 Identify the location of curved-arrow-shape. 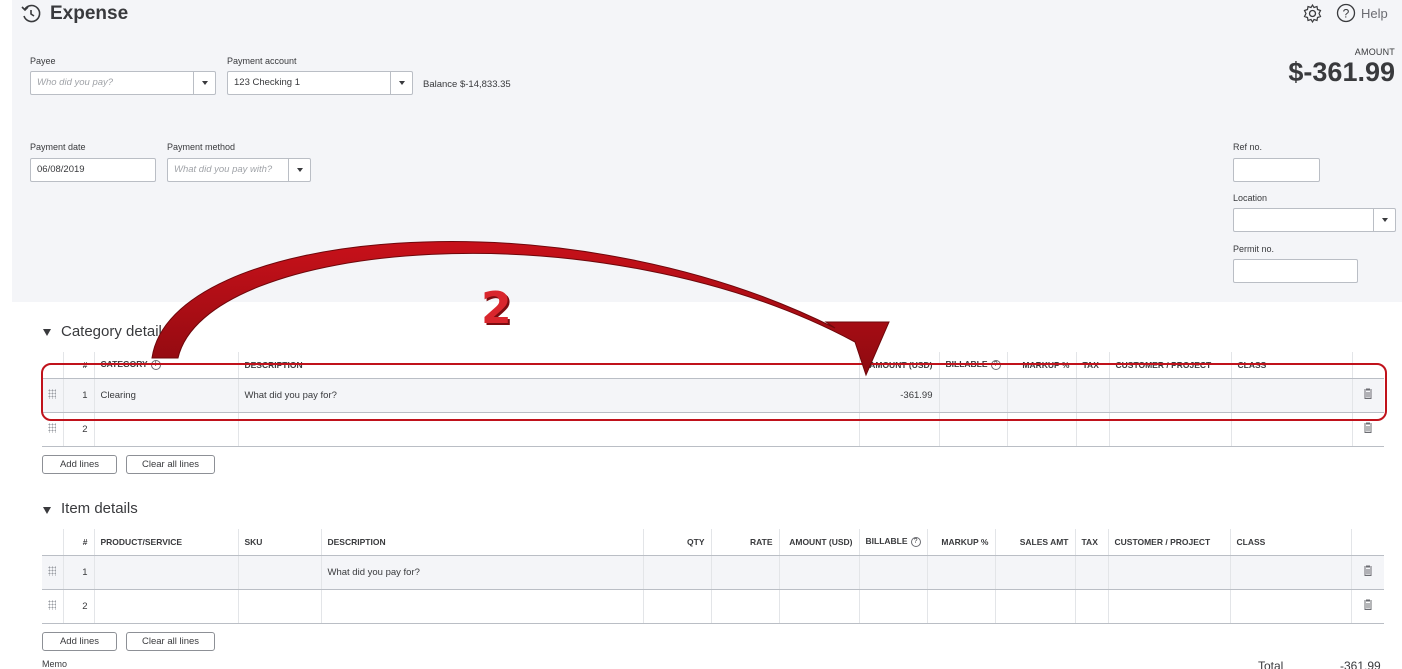
(520, 309).